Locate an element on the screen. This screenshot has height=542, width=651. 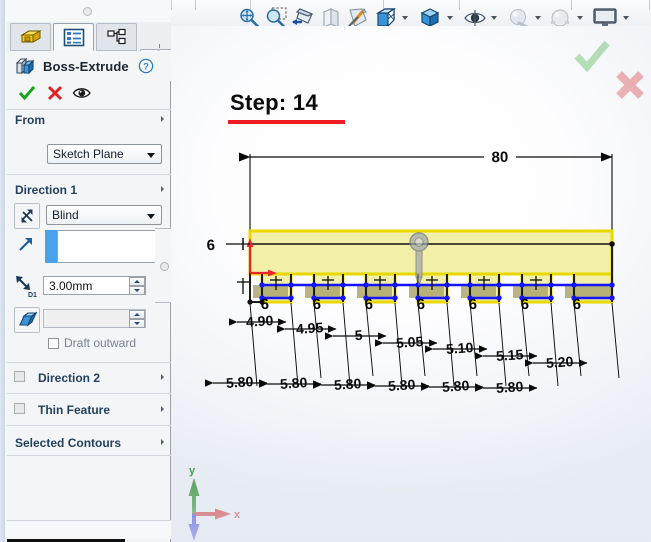
draft-outward-checkbox is located at coordinates (53, 343).